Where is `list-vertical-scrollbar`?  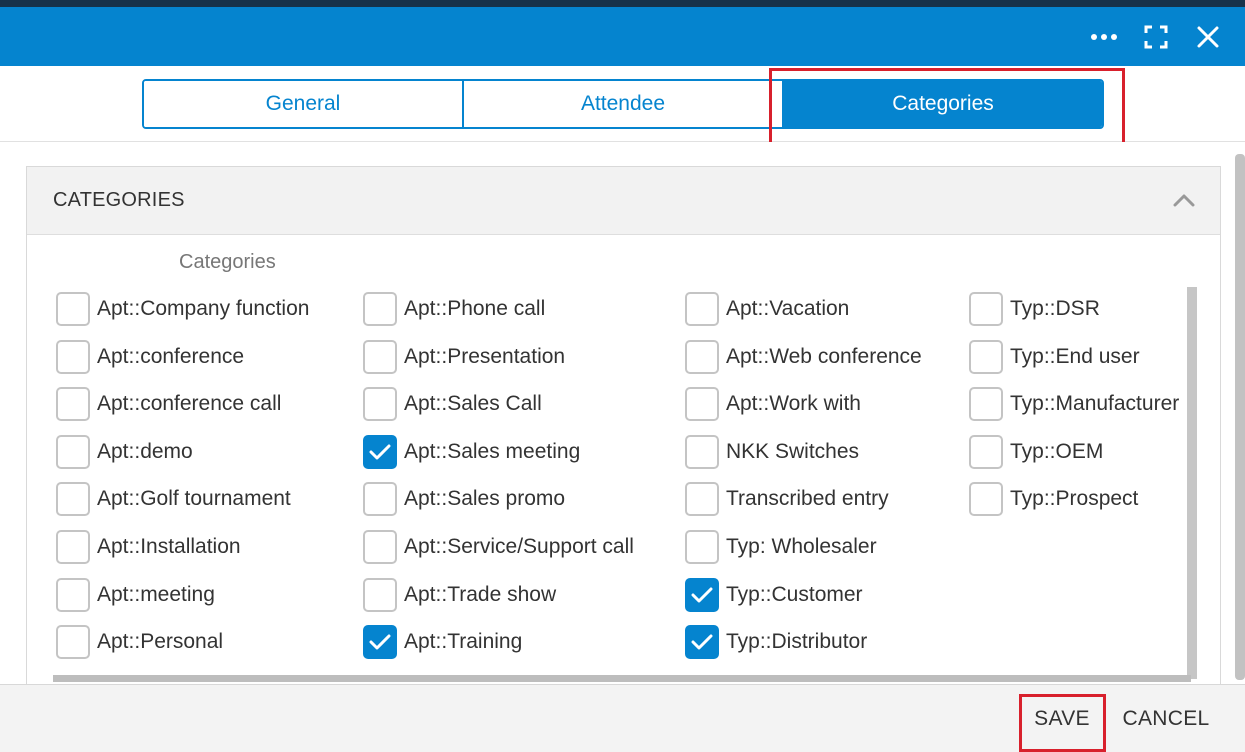 list-vertical-scrollbar is located at coordinates (1192, 483).